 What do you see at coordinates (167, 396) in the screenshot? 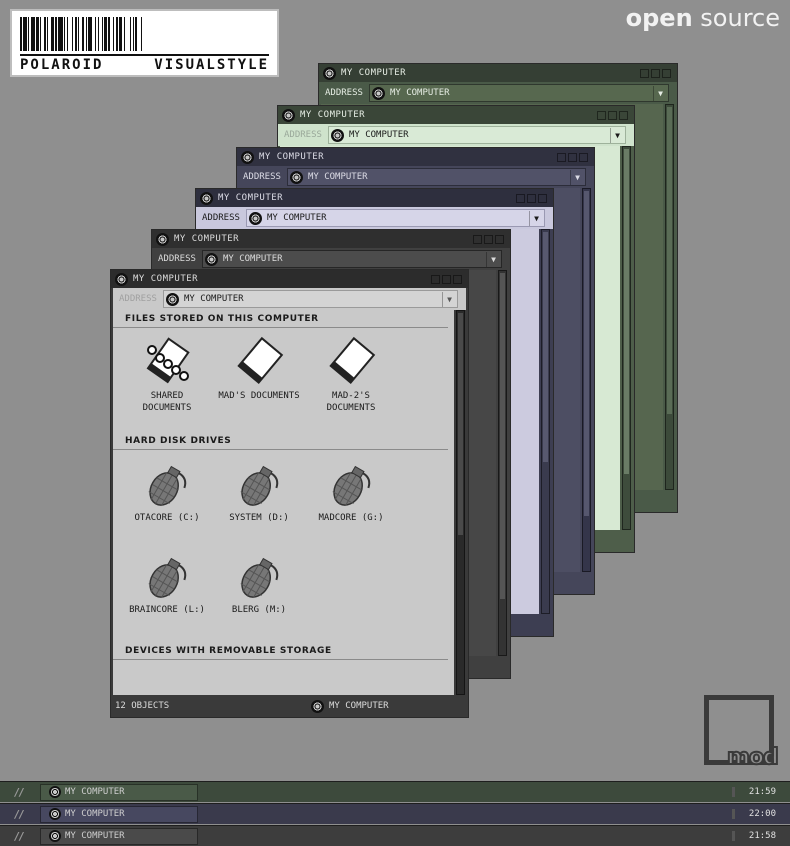
I see `item-label-1: SHARED` at bounding box center [167, 396].